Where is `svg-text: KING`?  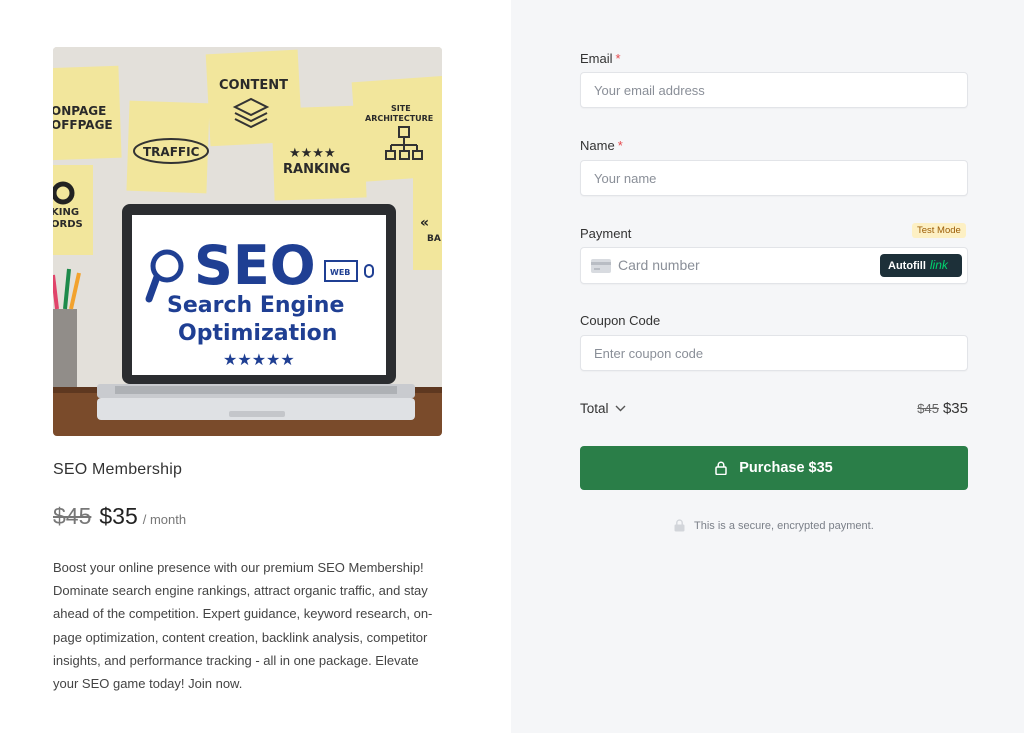 svg-text: KING is located at coordinates (66, 212).